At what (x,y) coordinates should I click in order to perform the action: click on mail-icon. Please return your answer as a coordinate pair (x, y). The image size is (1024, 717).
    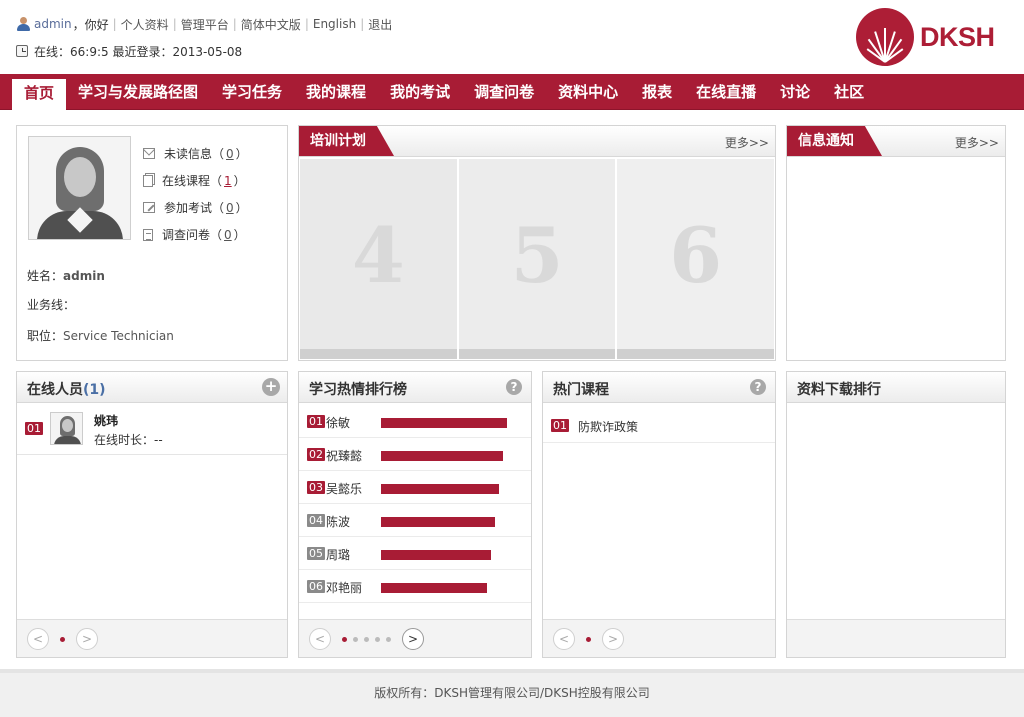
    Looking at the image, I should click on (149, 153).